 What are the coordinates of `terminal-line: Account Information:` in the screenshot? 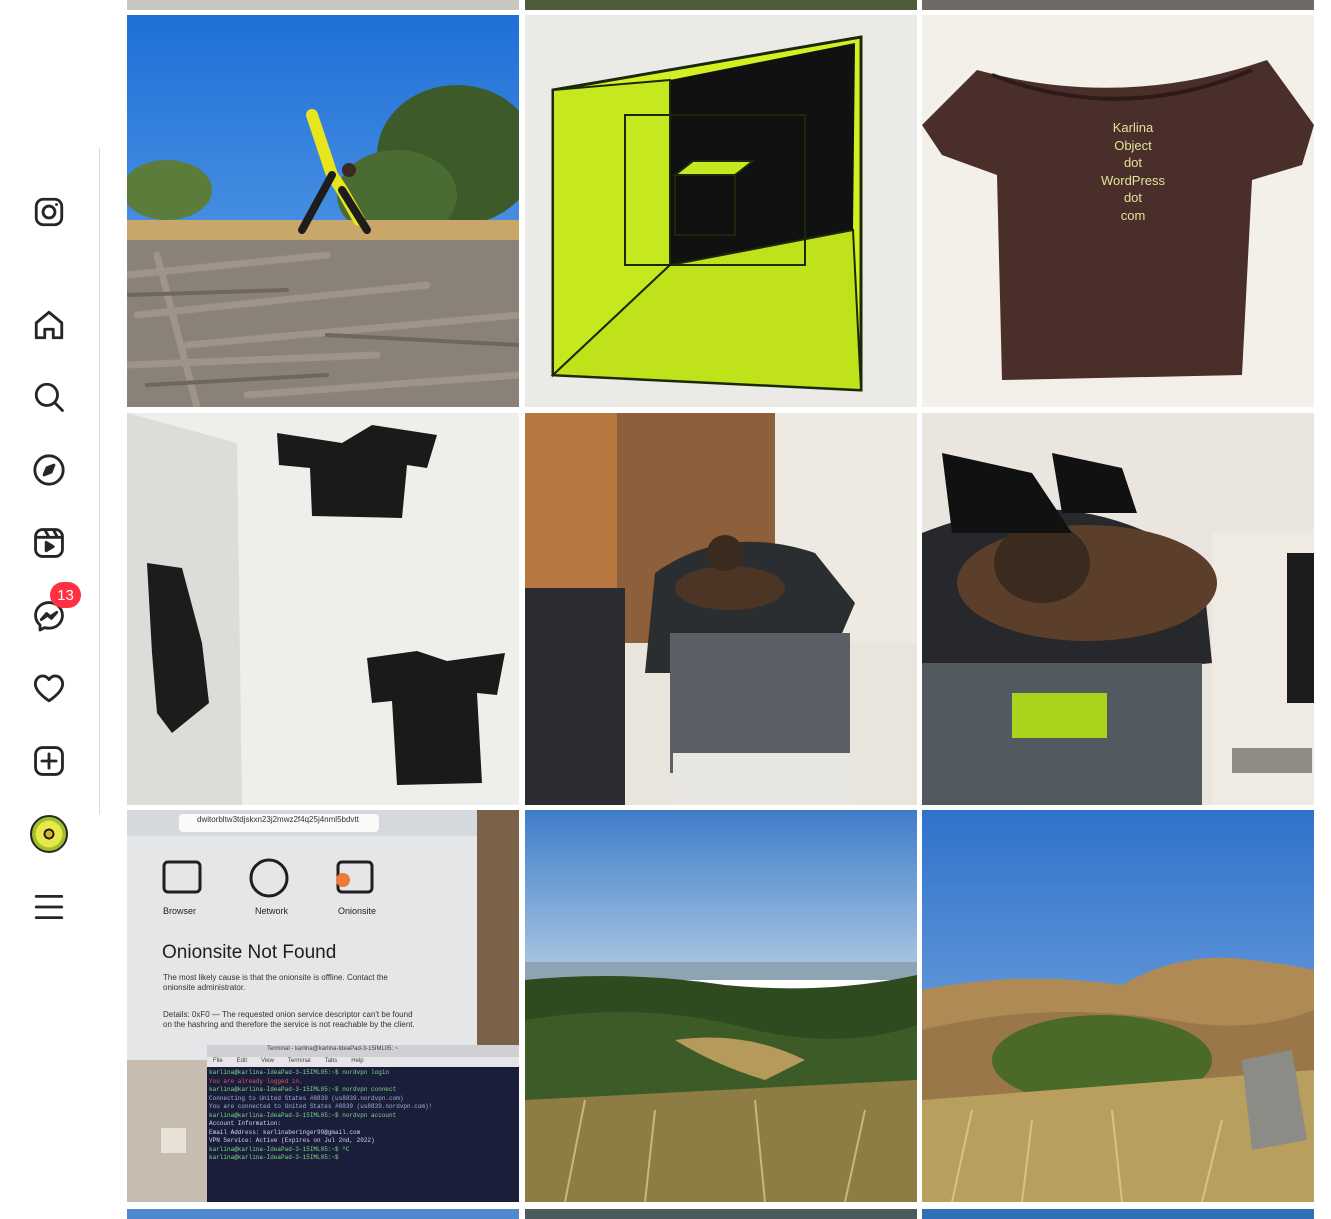 It's located at (245, 1123).